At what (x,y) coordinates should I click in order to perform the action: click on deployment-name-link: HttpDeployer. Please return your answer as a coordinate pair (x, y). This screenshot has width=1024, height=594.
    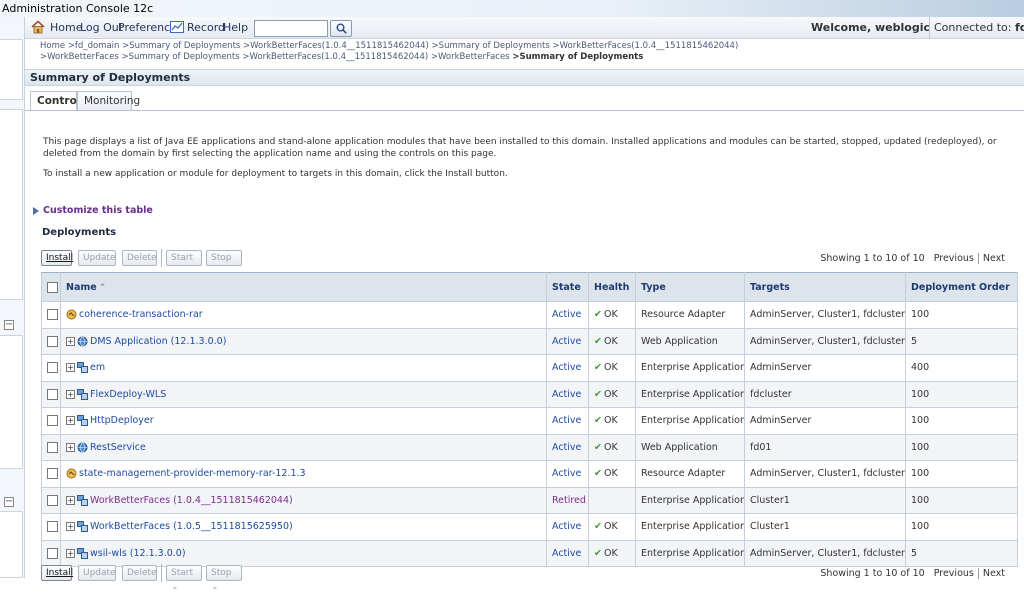
    Looking at the image, I should click on (122, 420).